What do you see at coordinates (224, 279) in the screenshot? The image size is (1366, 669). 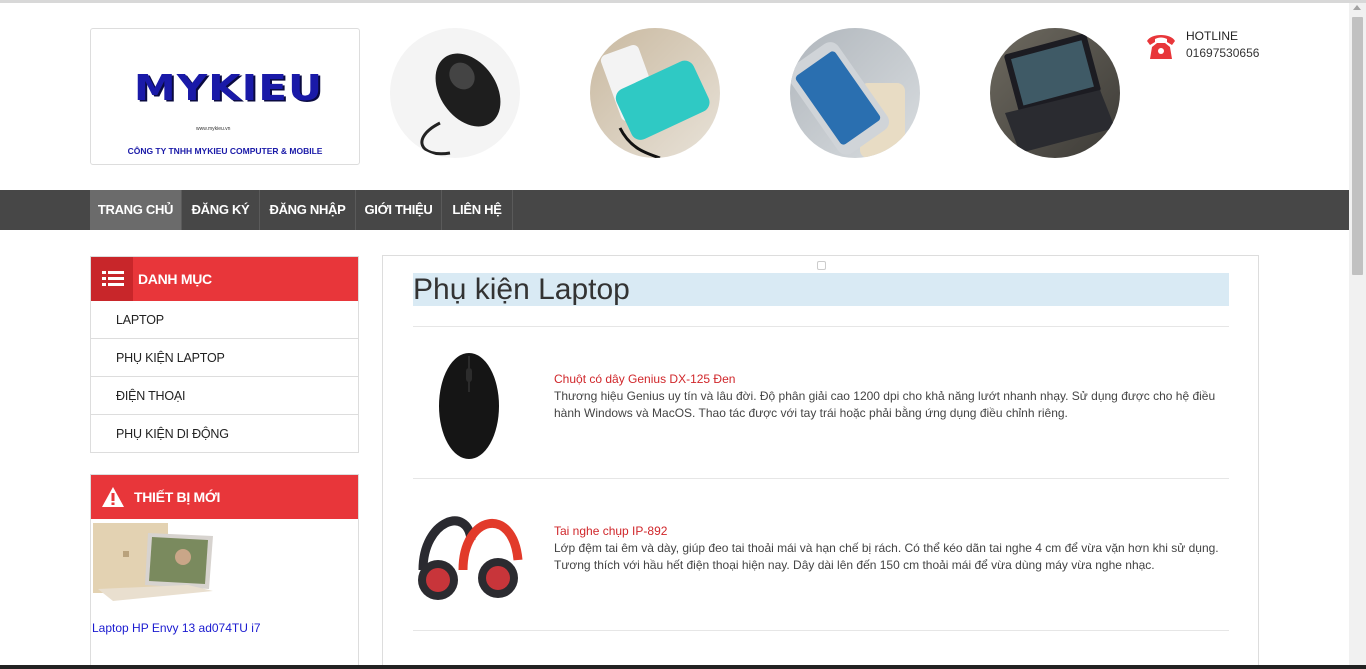 I see `category-header: DANH MỤC` at bounding box center [224, 279].